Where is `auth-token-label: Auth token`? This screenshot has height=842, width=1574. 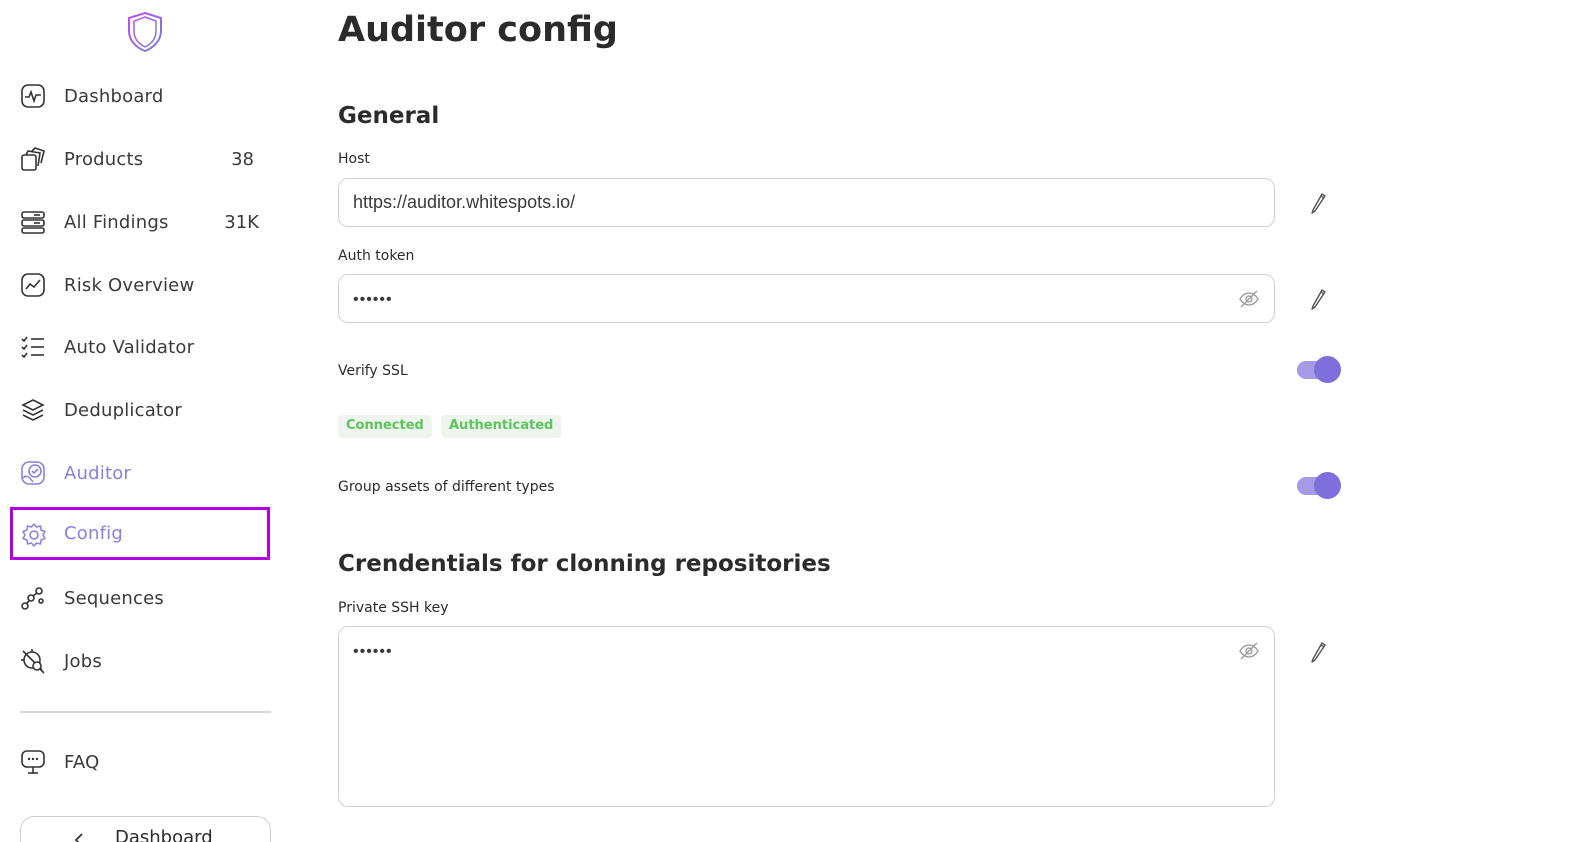 auth-token-label: Auth token is located at coordinates (376, 256).